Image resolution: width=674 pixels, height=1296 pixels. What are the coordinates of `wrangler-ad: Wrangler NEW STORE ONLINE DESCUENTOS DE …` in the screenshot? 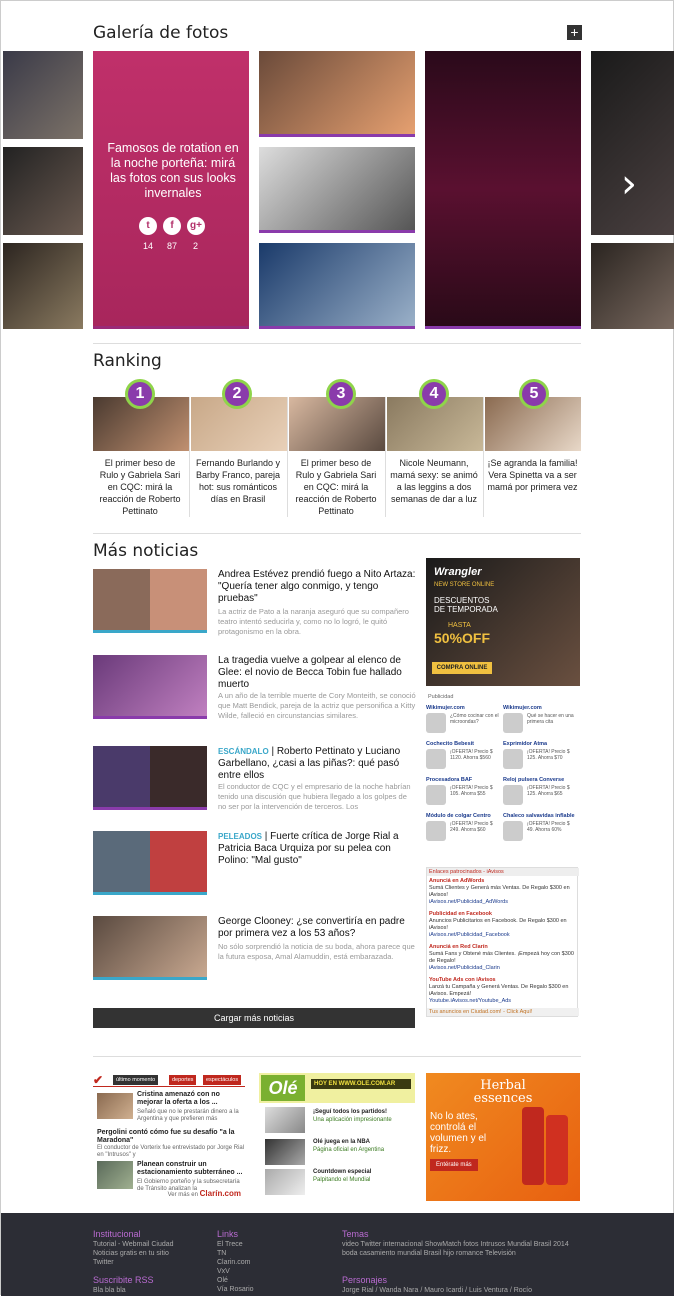 It's located at (503, 622).